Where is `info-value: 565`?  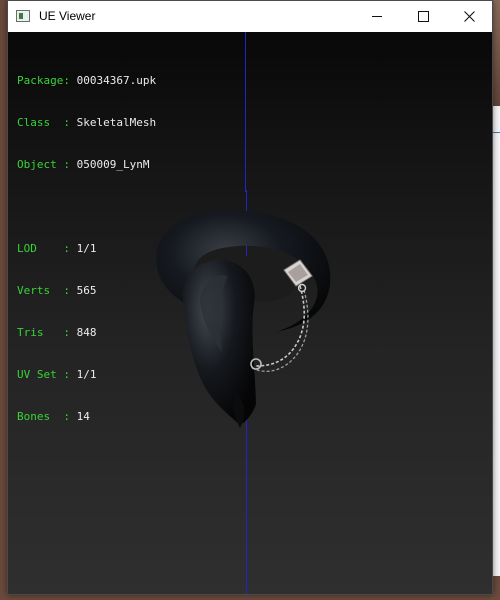
info-value: 565 is located at coordinates (86, 290).